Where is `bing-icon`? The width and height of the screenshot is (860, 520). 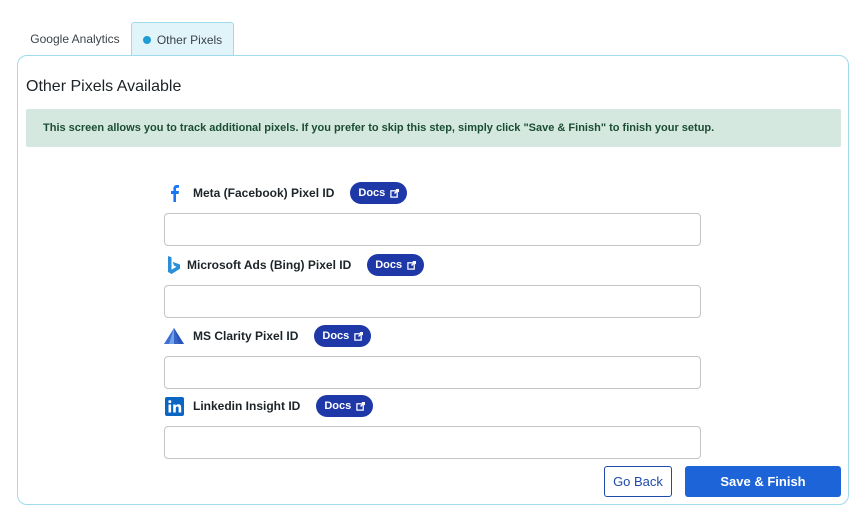 bing-icon is located at coordinates (174, 265).